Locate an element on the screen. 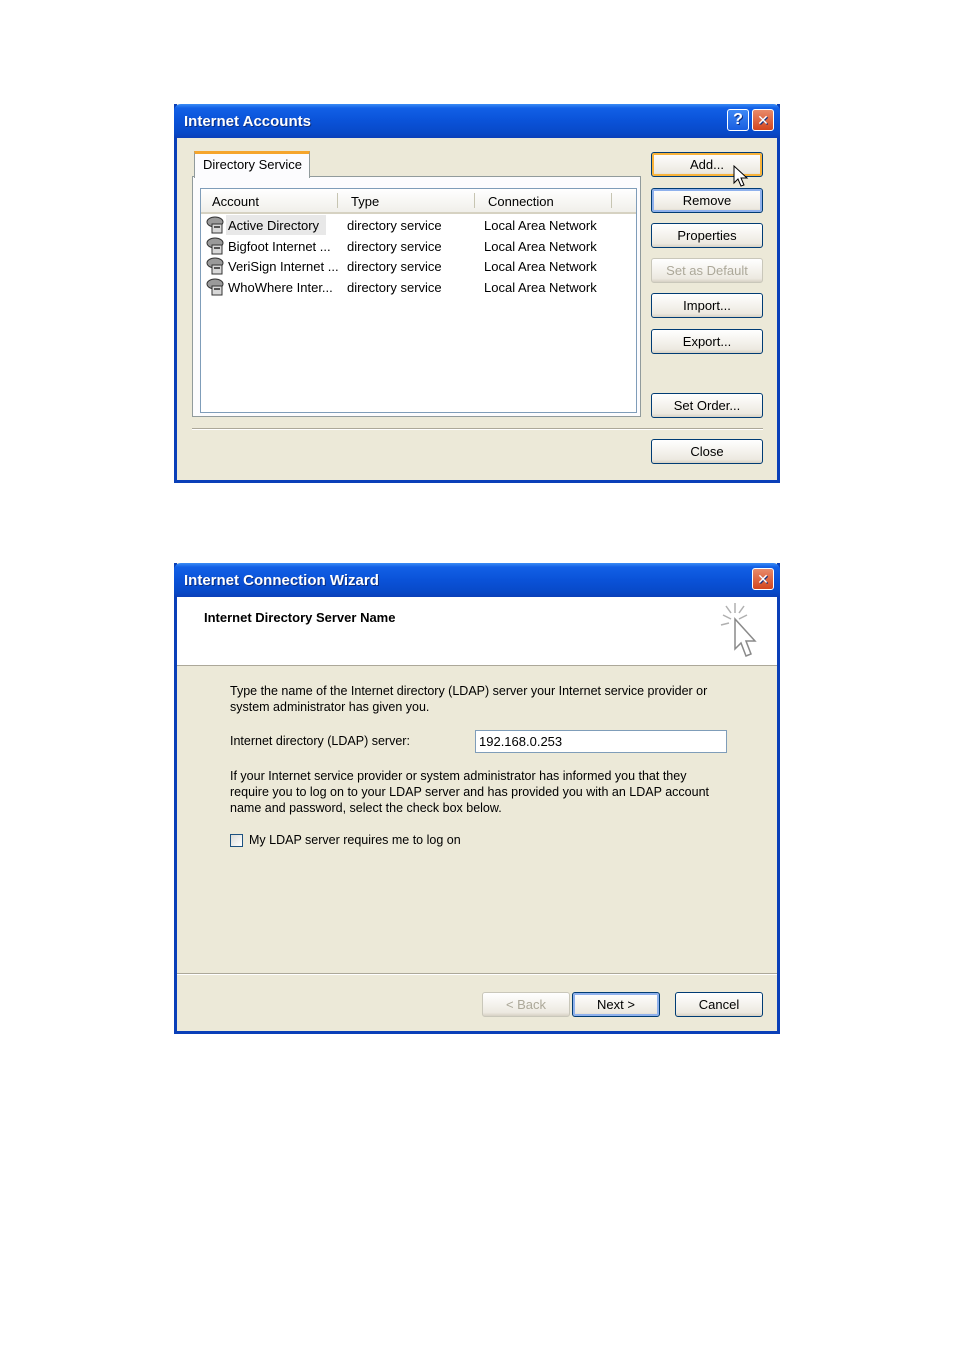 The height and width of the screenshot is (1350, 954). cancel-button: Cancel is located at coordinates (719, 1004).